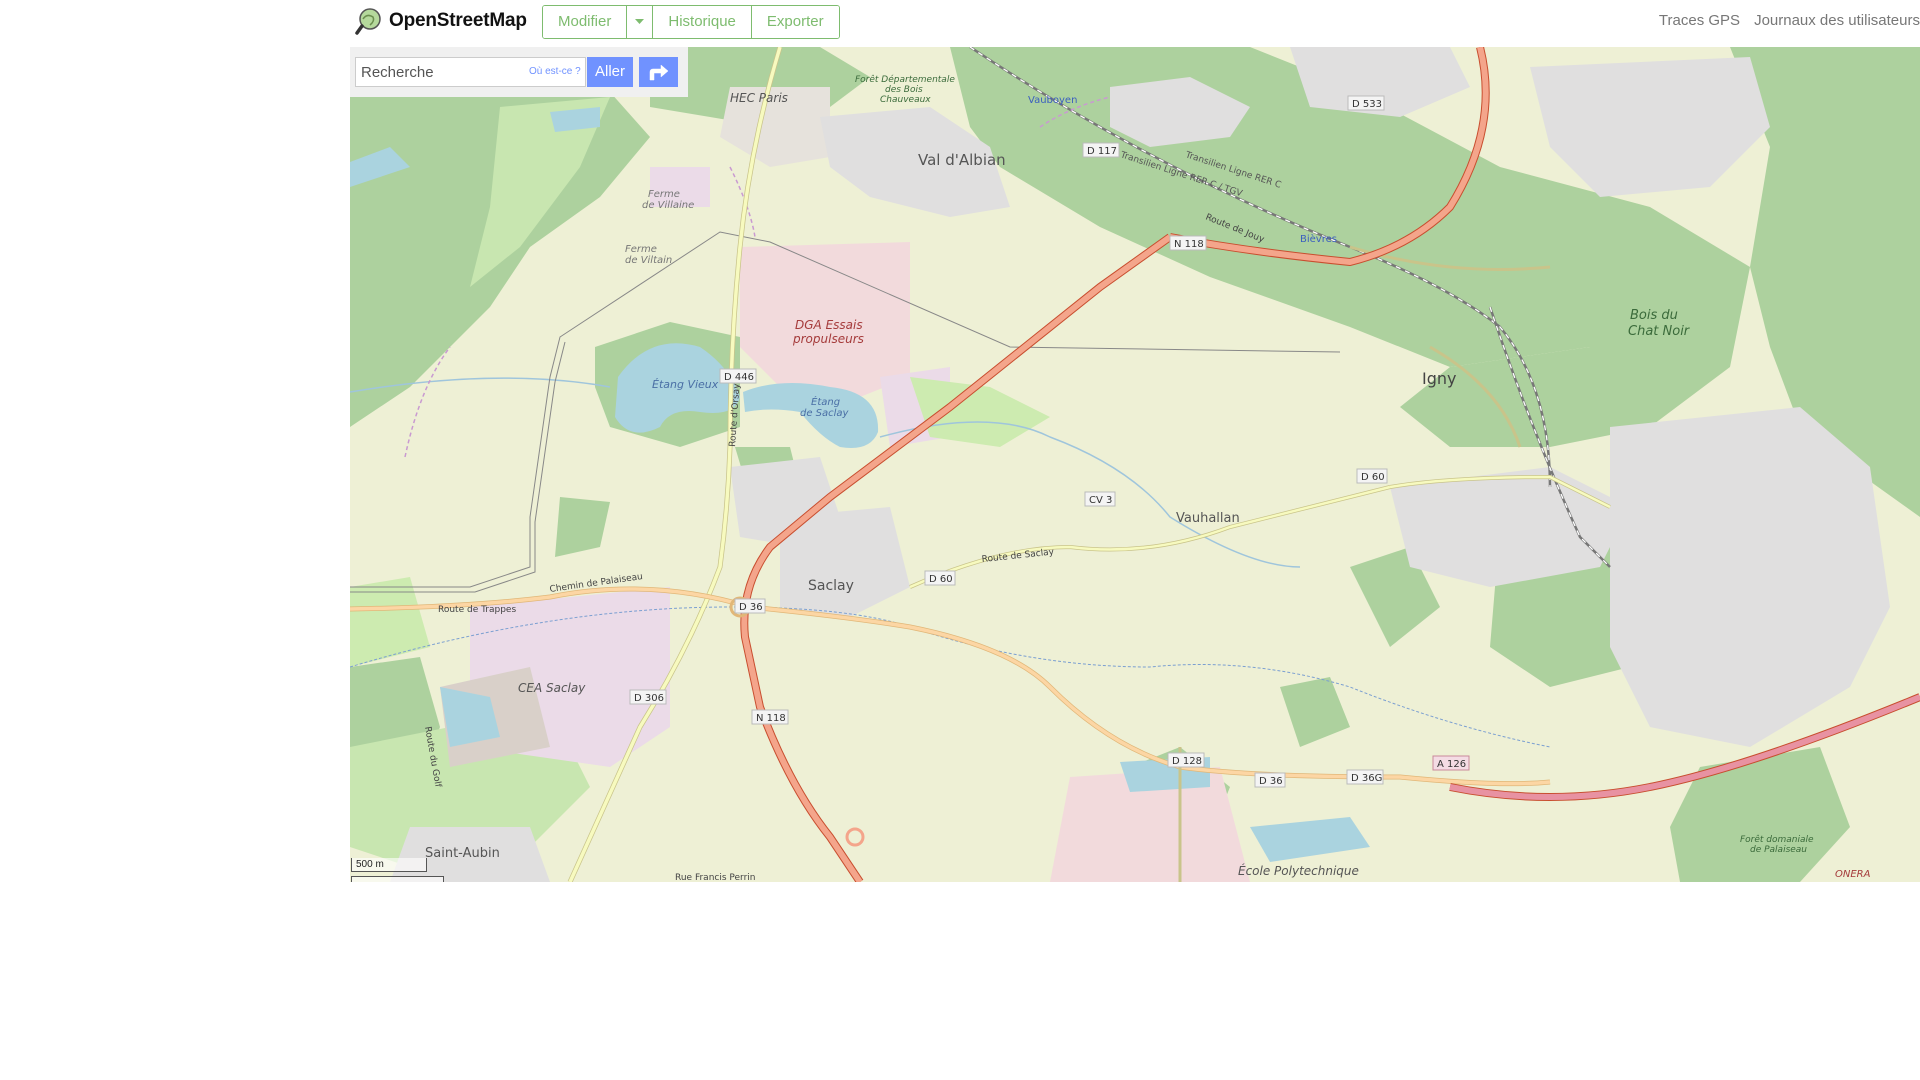 The width and height of the screenshot is (1920, 1080). What do you see at coordinates (1102, 151) in the screenshot?
I see `svg-text: D 117` at bounding box center [1102, 151].